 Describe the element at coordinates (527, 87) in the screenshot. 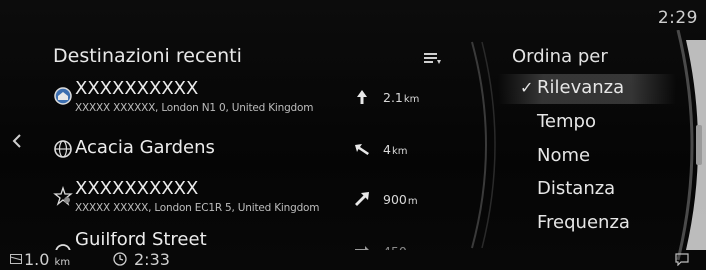

I see `checkmark-icon: ✓` at that location.